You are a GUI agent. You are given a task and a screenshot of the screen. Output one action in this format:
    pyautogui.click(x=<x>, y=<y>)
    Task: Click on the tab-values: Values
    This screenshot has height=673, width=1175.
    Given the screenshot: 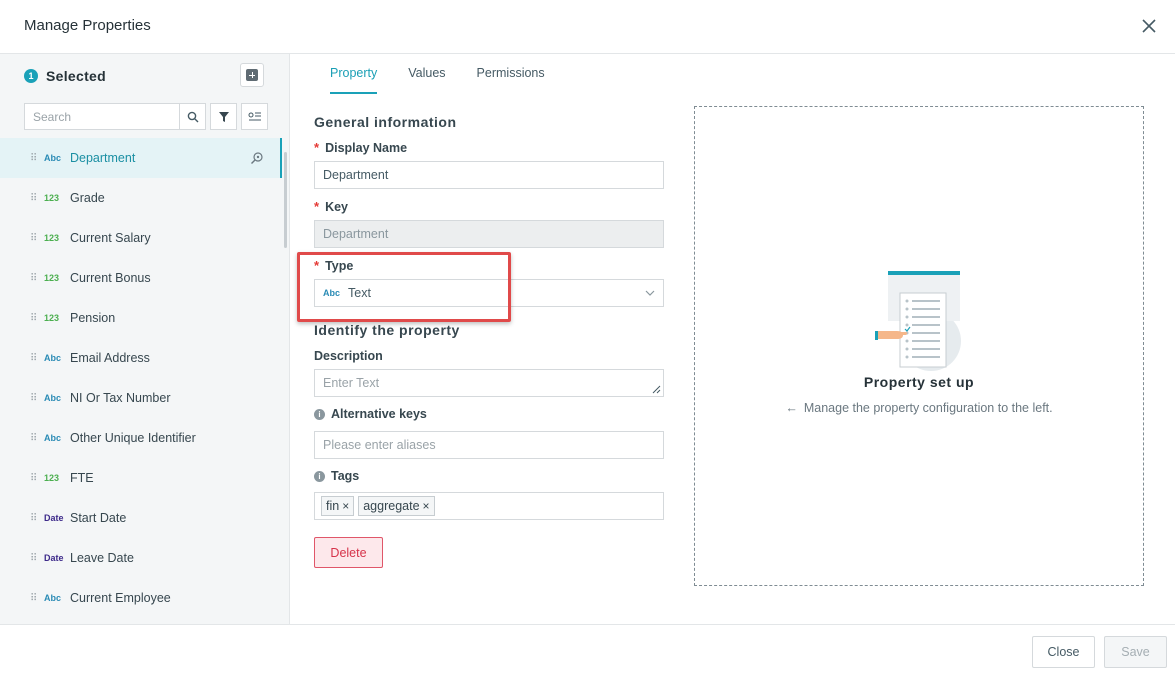 What is the action you would take?
    pyautogui.click(x=426, y=74)
    